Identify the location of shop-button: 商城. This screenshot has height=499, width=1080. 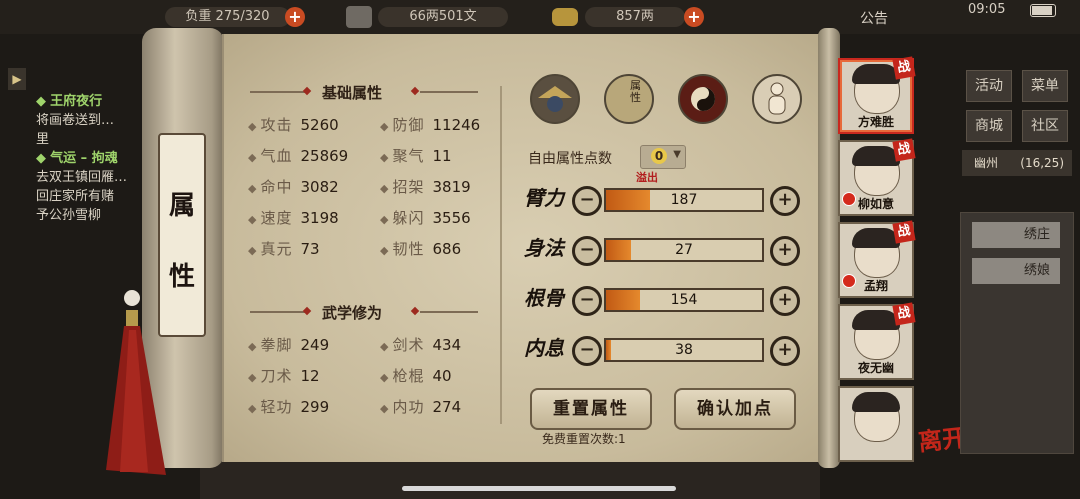
(989, 126).